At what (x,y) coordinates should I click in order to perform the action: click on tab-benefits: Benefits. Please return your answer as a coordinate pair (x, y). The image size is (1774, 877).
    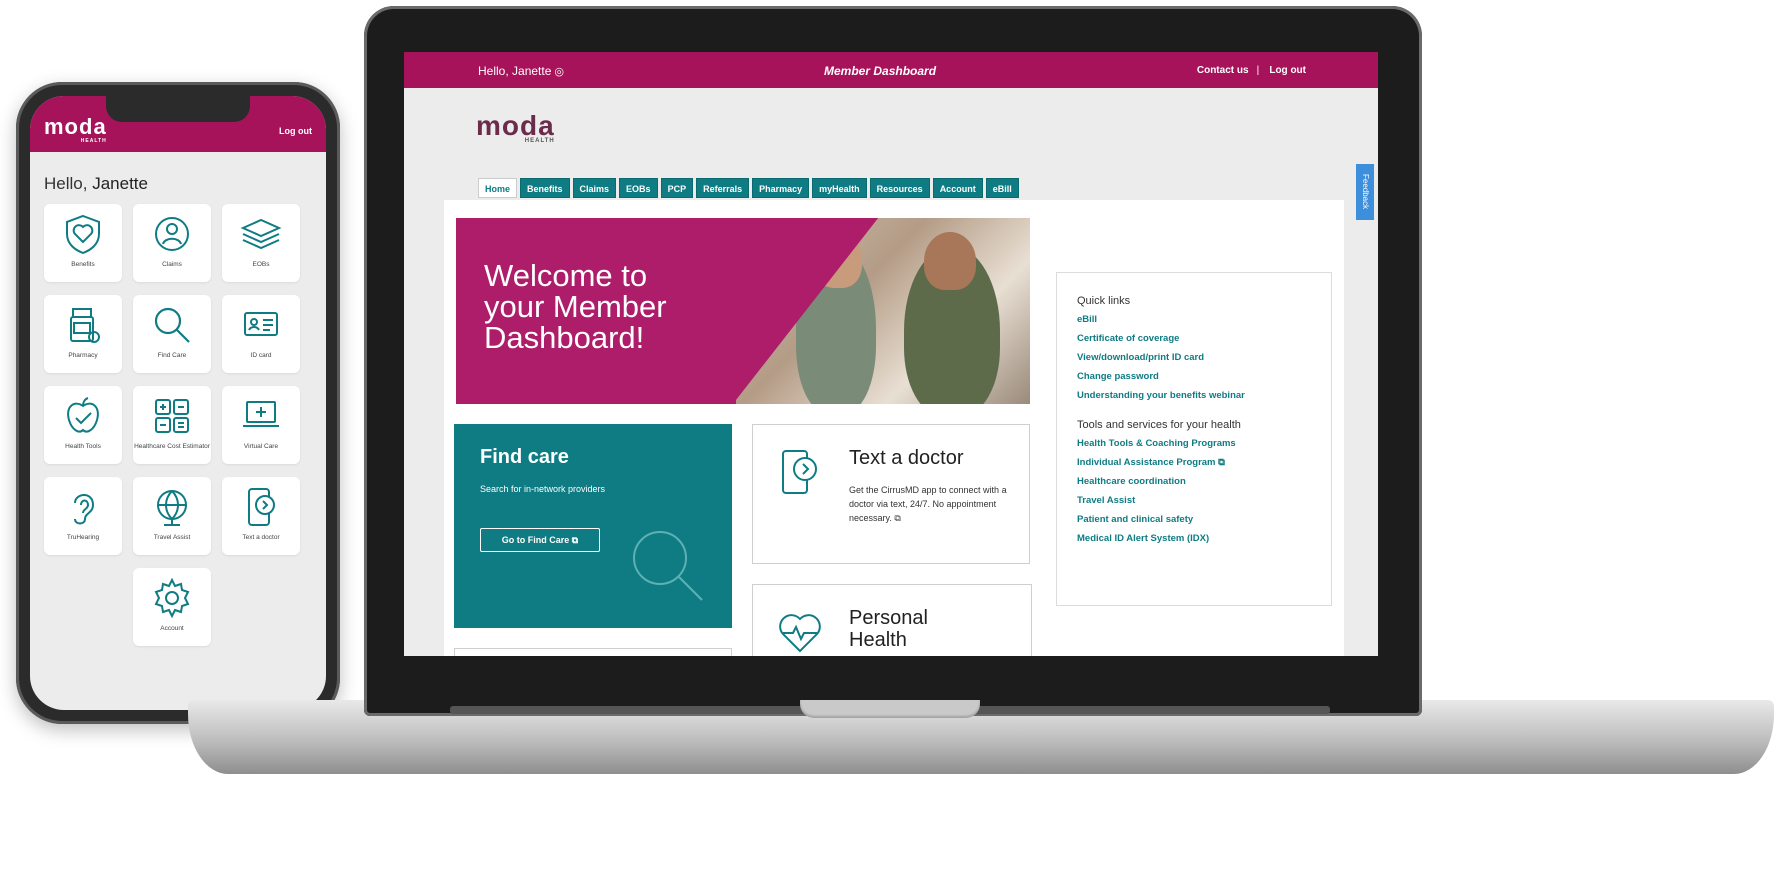
    Looking at the image, I should click on (545, 188).